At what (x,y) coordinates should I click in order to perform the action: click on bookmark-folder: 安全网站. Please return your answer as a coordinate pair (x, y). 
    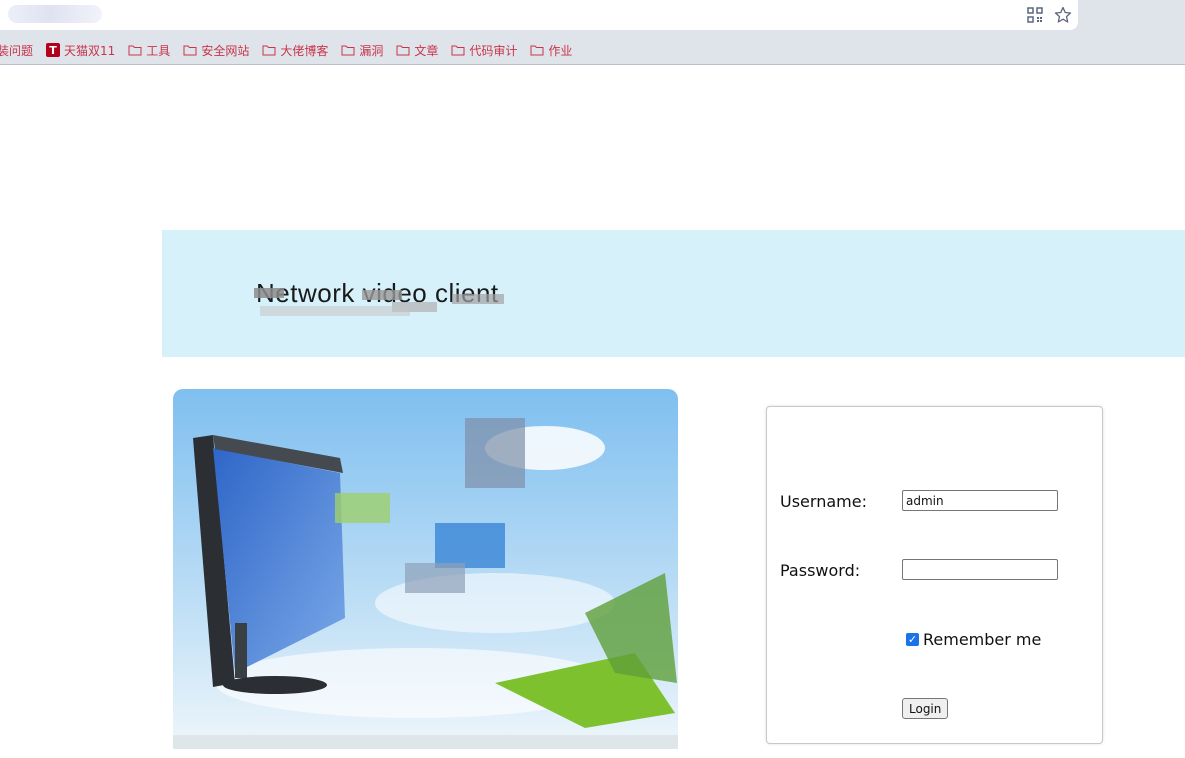
    Looking at the image, I should click on (216, 50).